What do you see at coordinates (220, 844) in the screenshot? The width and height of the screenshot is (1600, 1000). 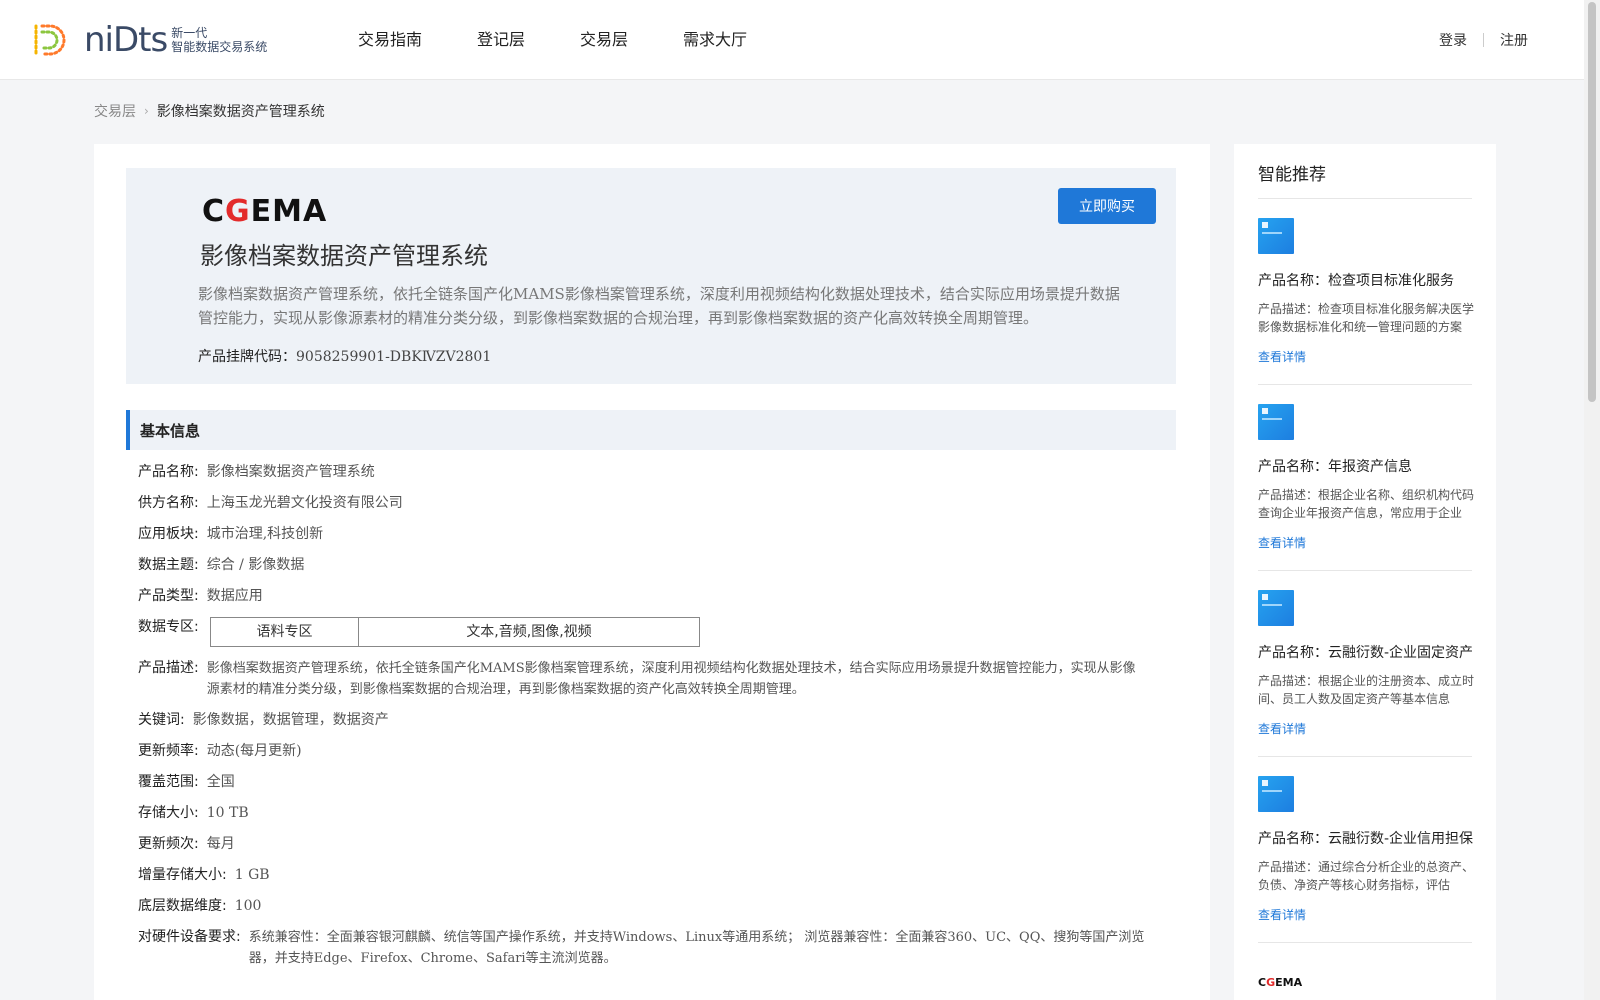 I see `info-value: 每月` at bounding box center [220, 844].